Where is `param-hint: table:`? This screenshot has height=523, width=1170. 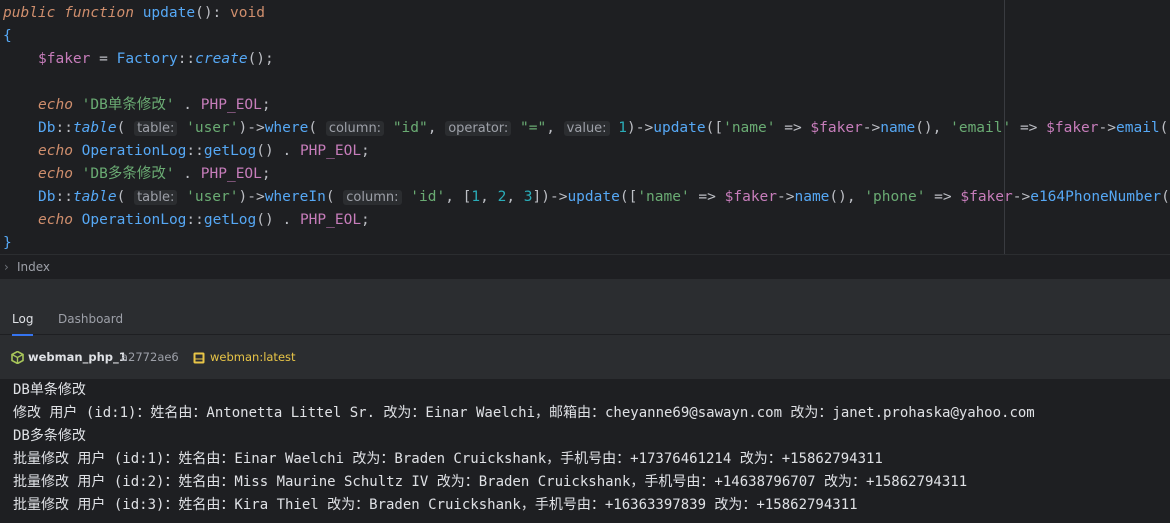 param-hint: table: is located at coordinates (156, 128).